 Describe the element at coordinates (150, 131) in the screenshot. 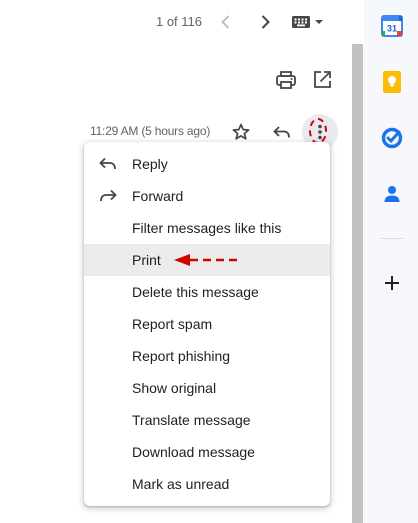

I see `message-timestamp: 11:29 AM (5 hours ago)` at that location.